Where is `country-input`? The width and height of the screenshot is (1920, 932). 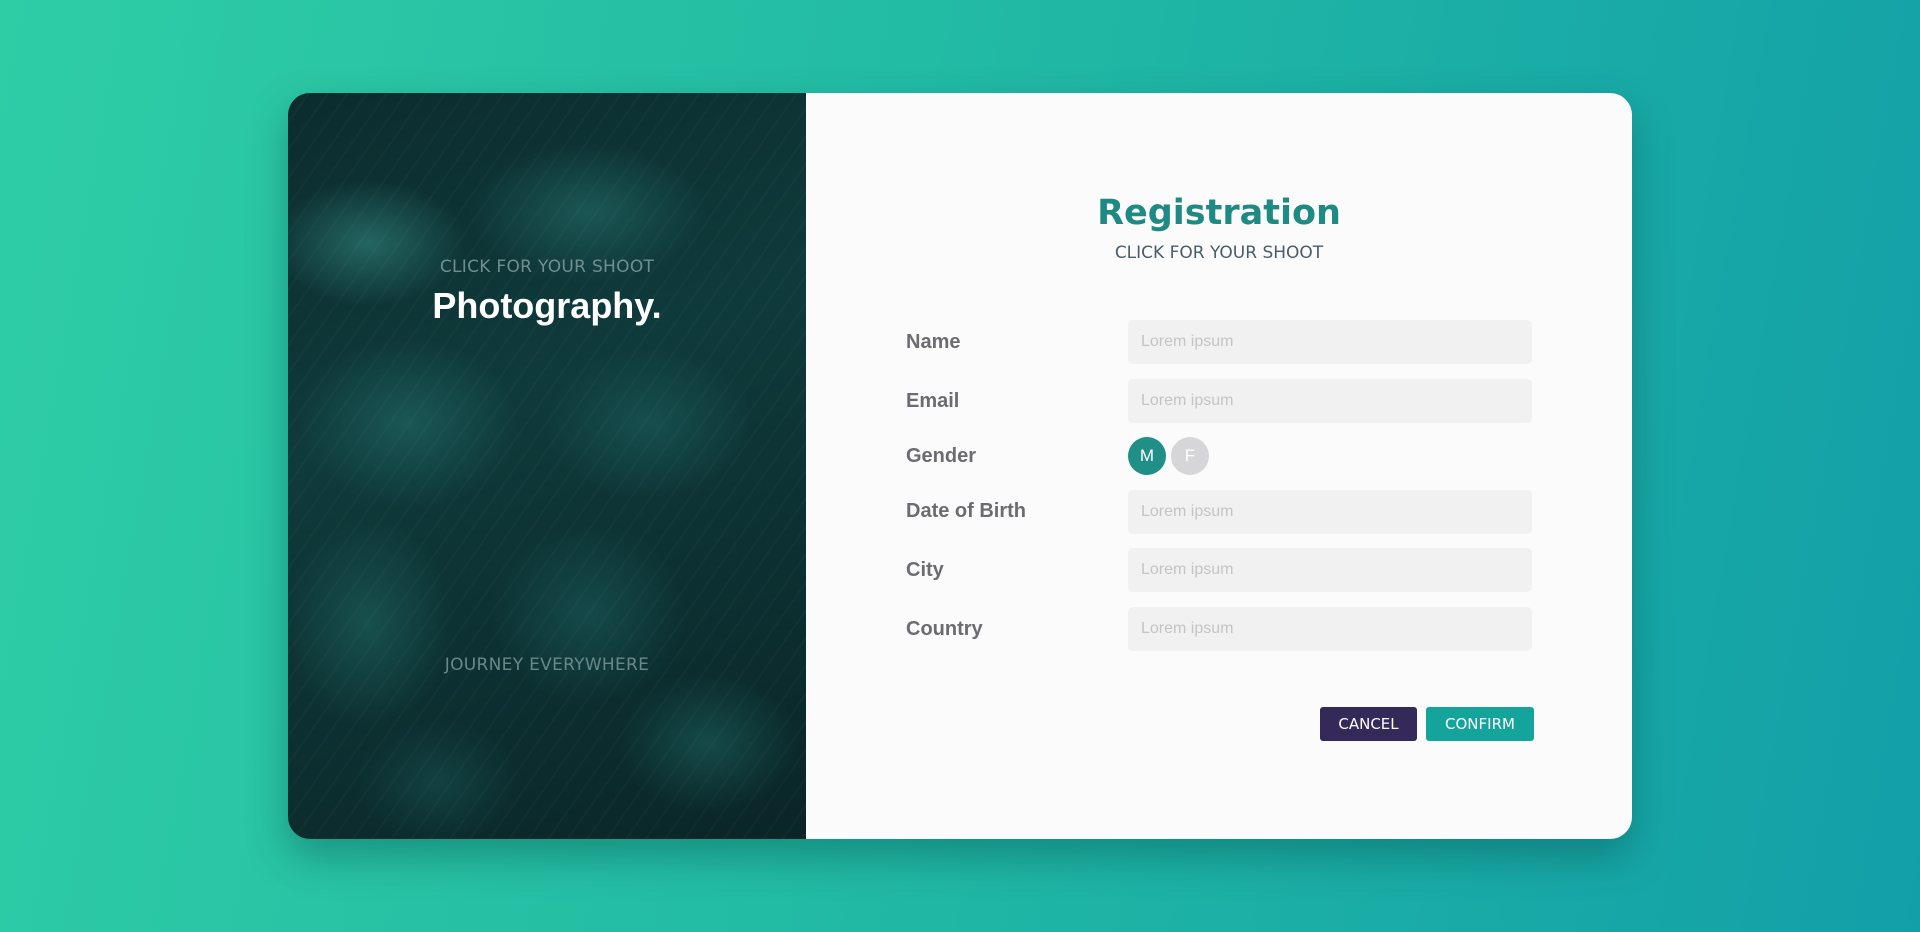 country-input is located at coordinates (1330, 629).